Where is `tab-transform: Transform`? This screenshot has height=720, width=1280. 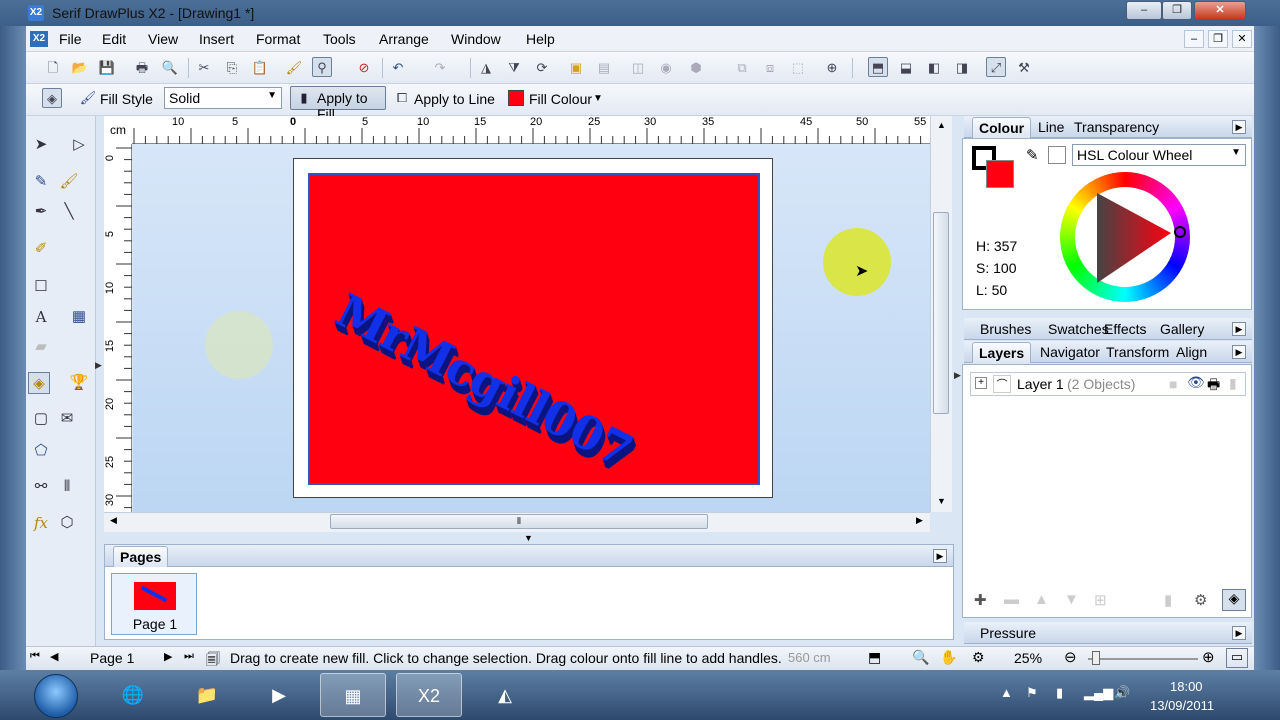
tab-transform: Transform is located at coordinates (1137, 352).